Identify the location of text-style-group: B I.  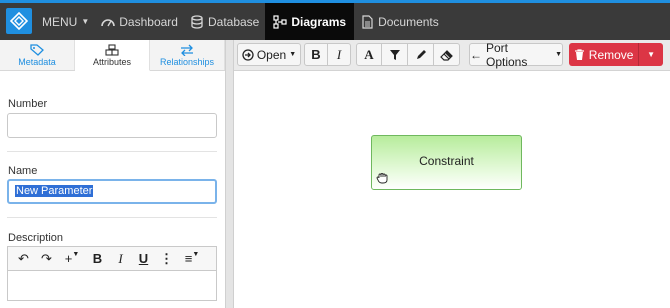
(327, 54).